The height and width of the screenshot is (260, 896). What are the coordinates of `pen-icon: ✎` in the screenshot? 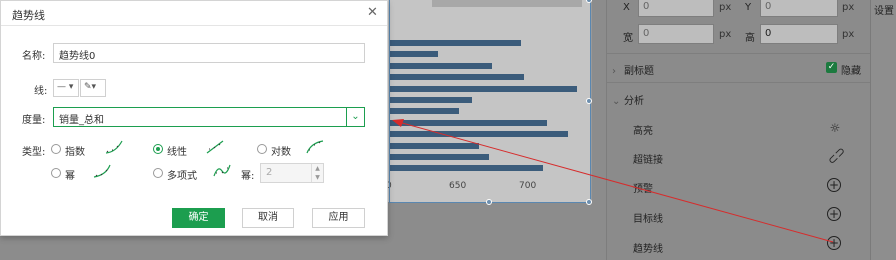 It's located at (88, 87).